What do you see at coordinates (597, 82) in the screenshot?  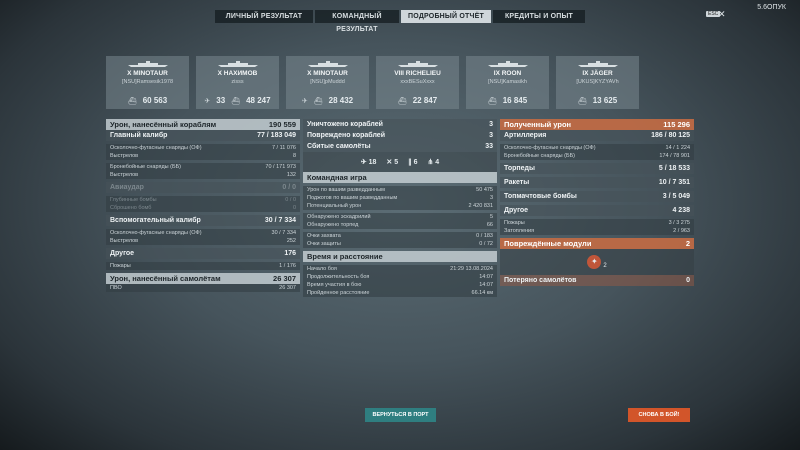 I see `ship-card: IX JÄGER [UKUS]KYZYAVh ⛴ 13 625` at bounding box center [597, 82].